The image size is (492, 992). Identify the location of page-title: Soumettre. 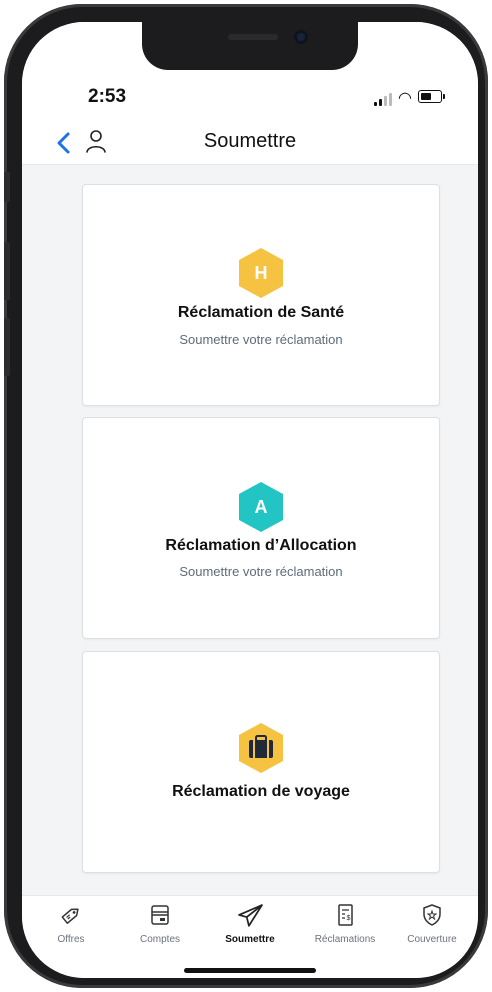
(250, 141).